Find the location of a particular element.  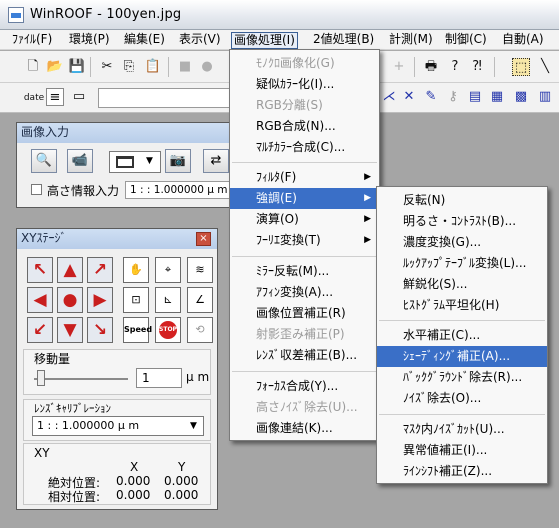

window-title: WinROOF - 100yen.jpg is located at coordinates (106, 14).